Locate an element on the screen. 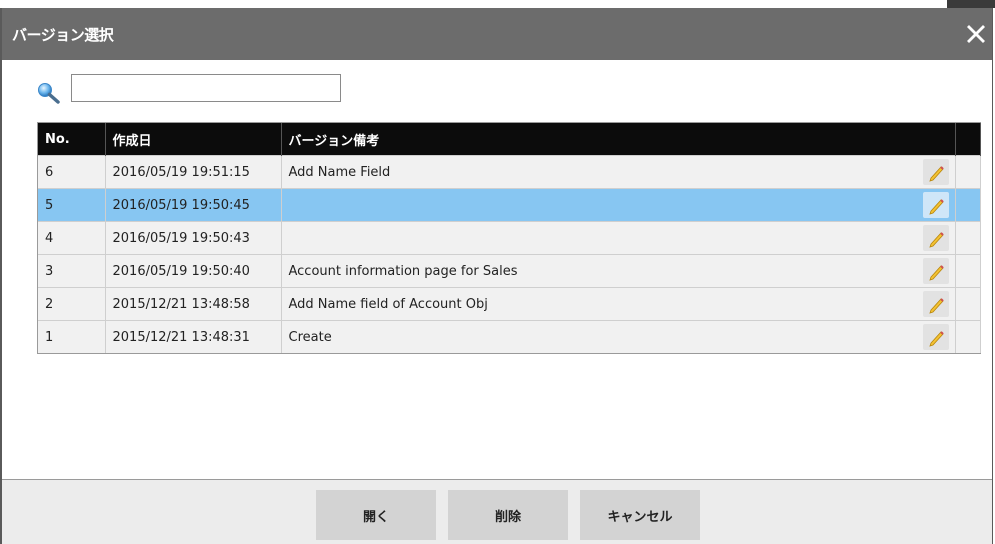 This screenshot has height=544, width=995. cell-version-note: Add Name Field is located at coordinates (618, 172).